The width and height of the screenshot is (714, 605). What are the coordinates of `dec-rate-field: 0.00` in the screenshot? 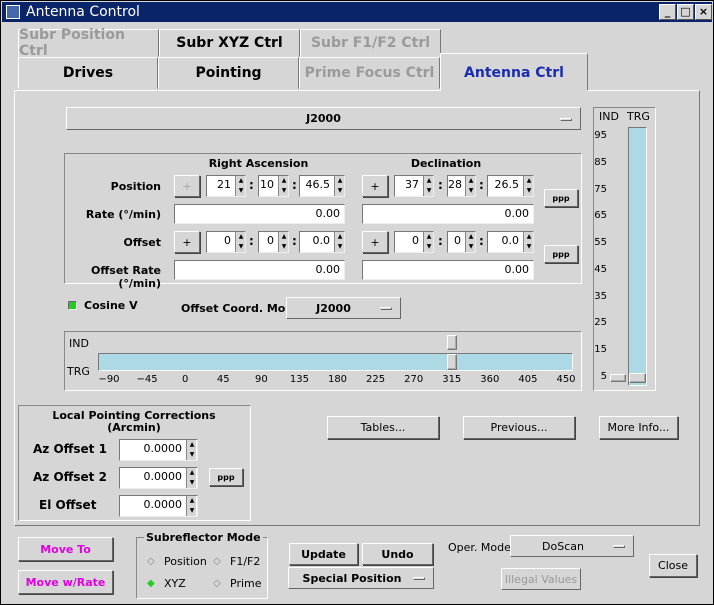 It's located at (448, 214).